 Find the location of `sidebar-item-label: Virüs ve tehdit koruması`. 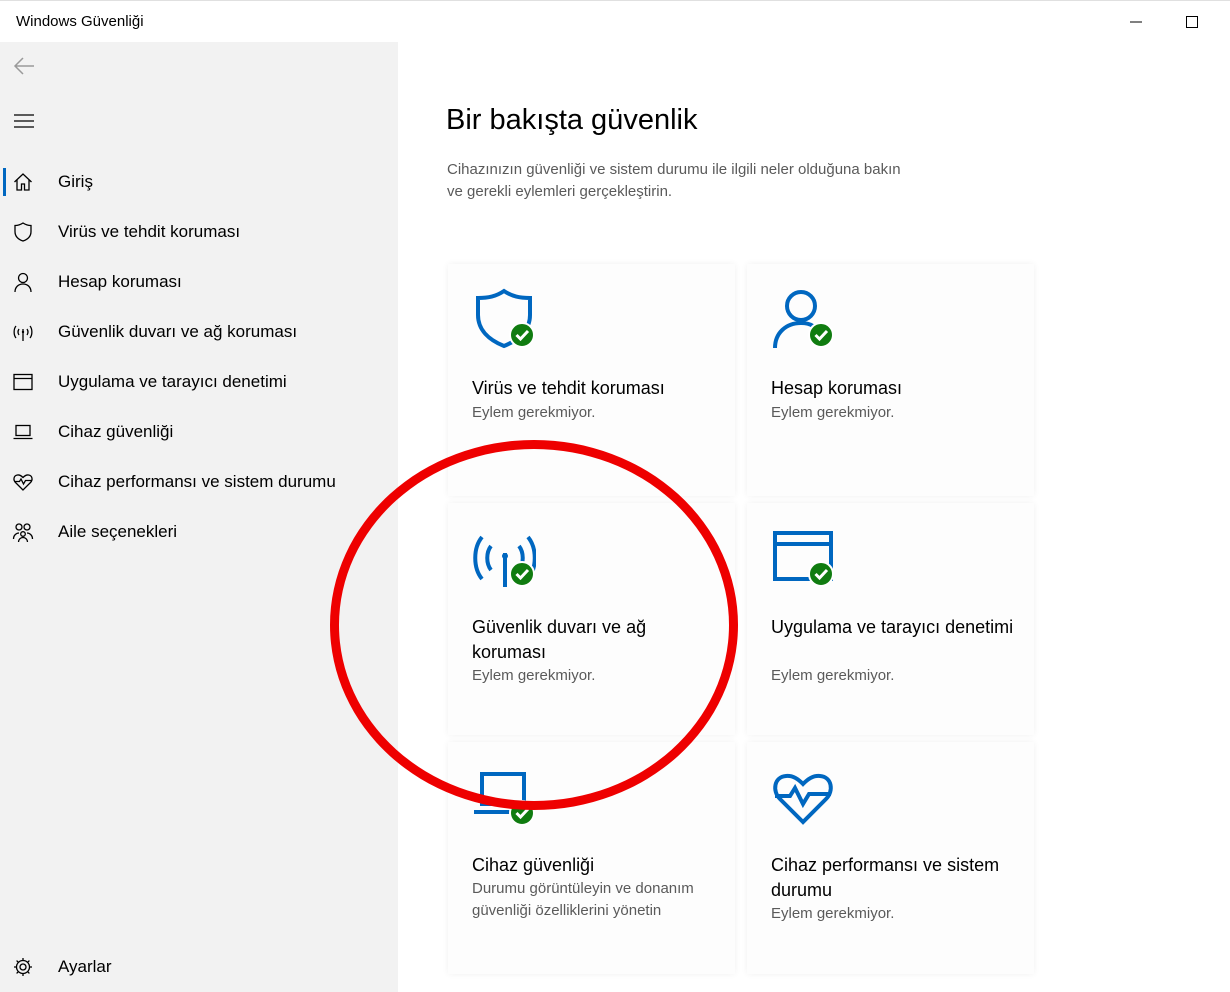

sidebar-item-label: Virüs ve tehdit koruması is located at coordinates (149, 231).